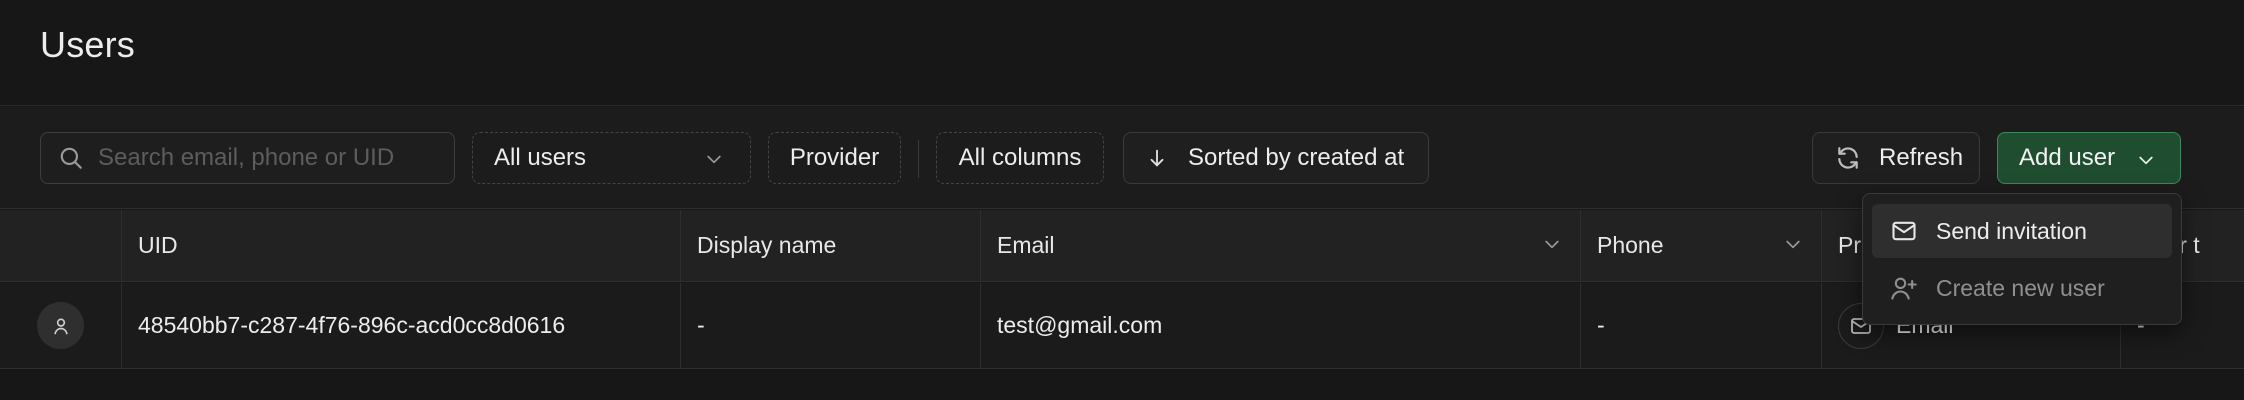 This screenshot has height=400, width=2244. What do you see at coordinates (1026, 245) in the screenshot?
I see `column-header-label: Email` at bounding box center [1026, 245].